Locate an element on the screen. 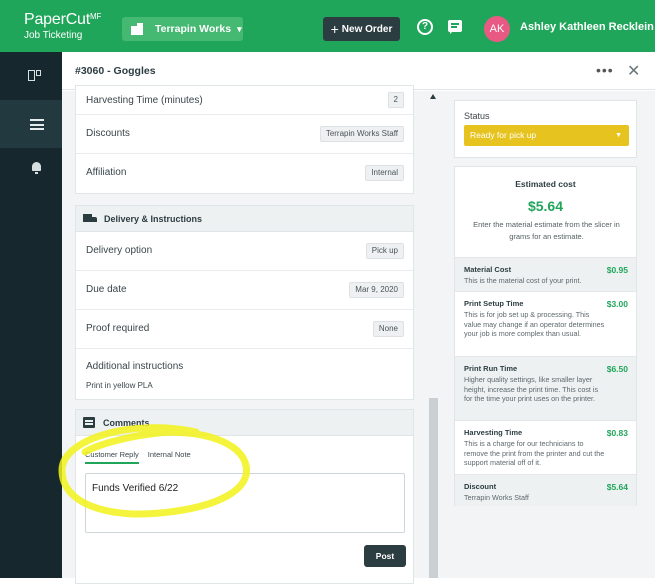 This screenshot has height=584, width=655. cost-item-price: $6.50 is located at coordinates (617, 369).